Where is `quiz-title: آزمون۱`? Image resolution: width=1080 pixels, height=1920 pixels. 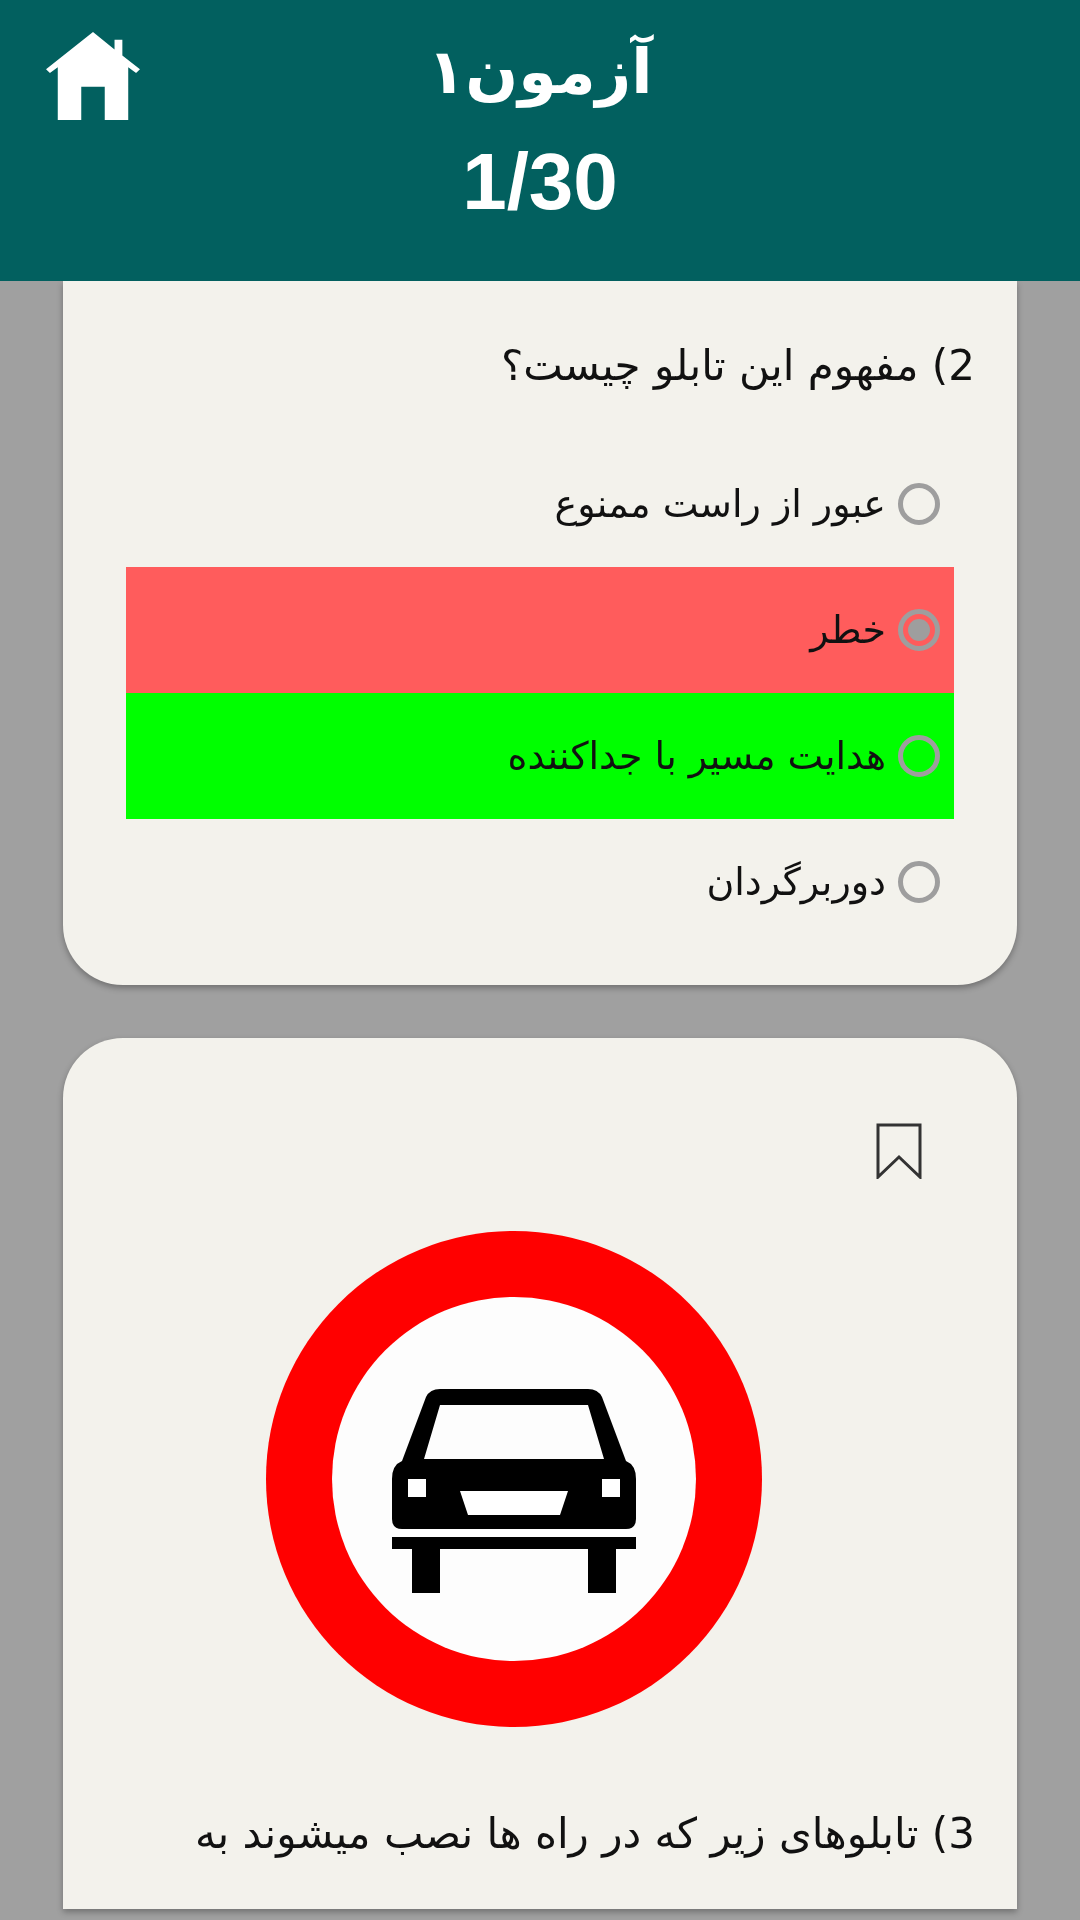
quiz-title: آزمون۱ is located at coordinates (540, 71).